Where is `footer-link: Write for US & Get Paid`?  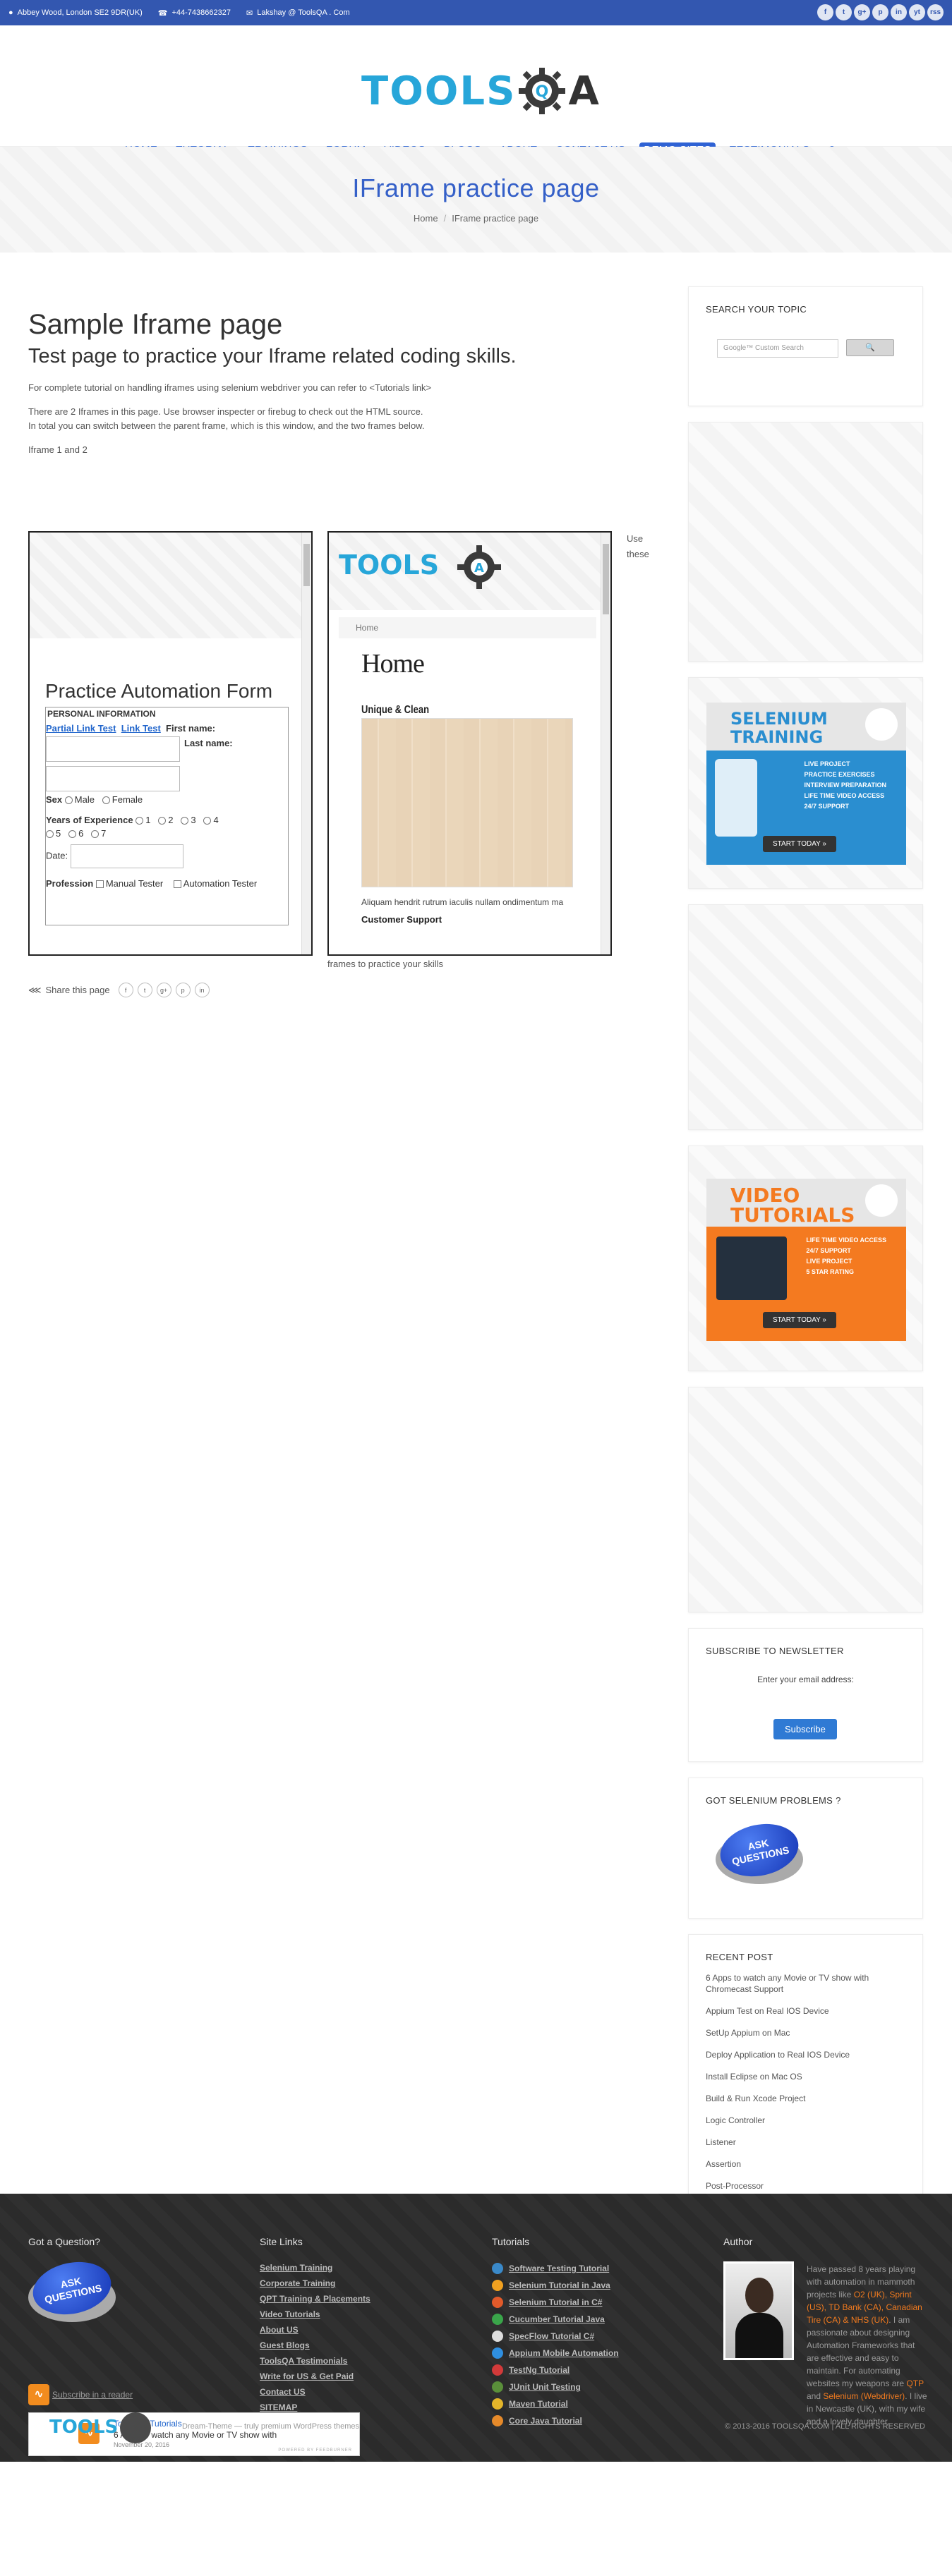
footer-link: Write for US & Get Paid is located at coordinates (351, 2376).